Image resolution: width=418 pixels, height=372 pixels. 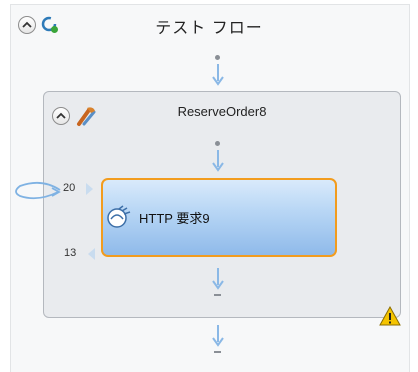 What do you see at coordinates (219, 217) in the screenshot?
I see `http-request-step` at bounding box center [219, 217].